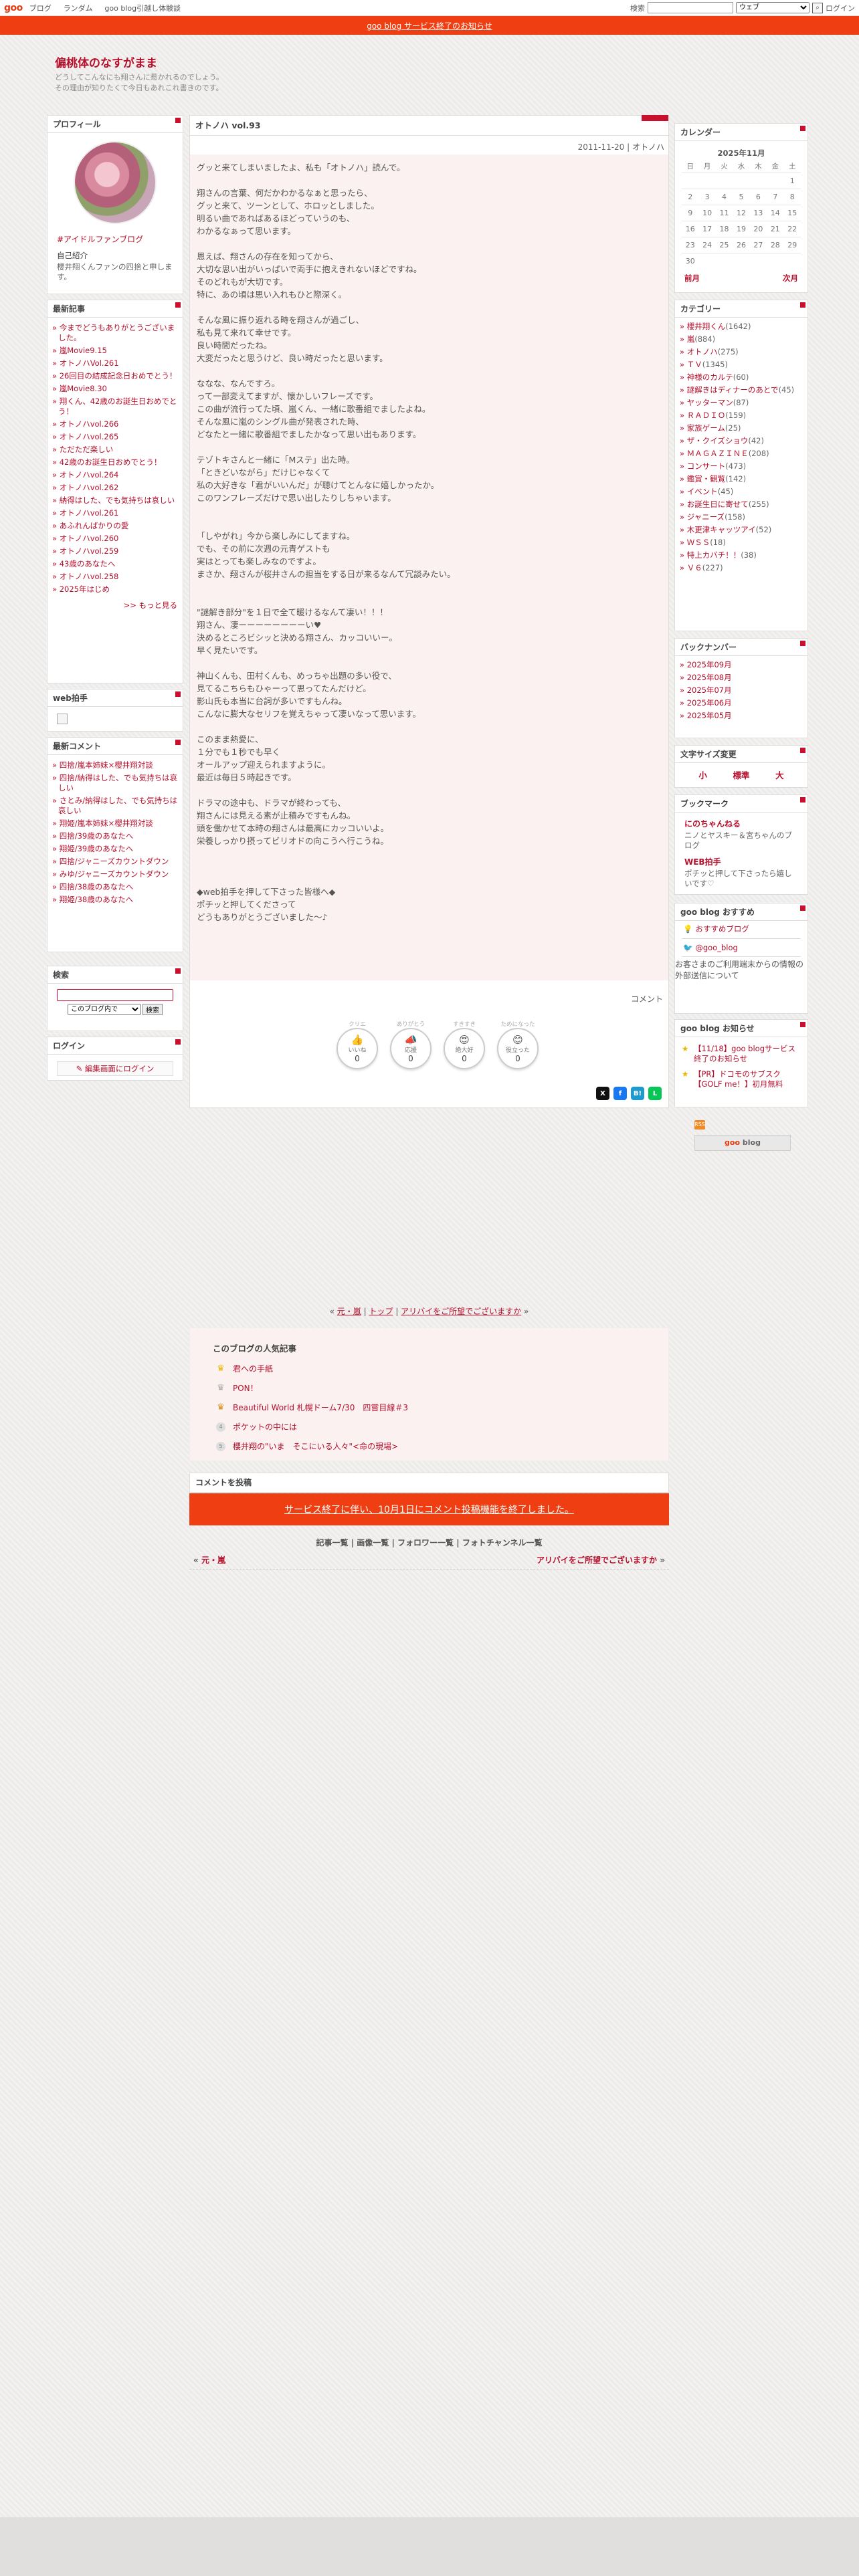 Image resolution: width=859 pixels, height=2576 pixels. What do you see at coordinates (115, 576) in the screenshot?
I see `recent-article-link: オトノハvol.258` at bounding box center [115, 576].